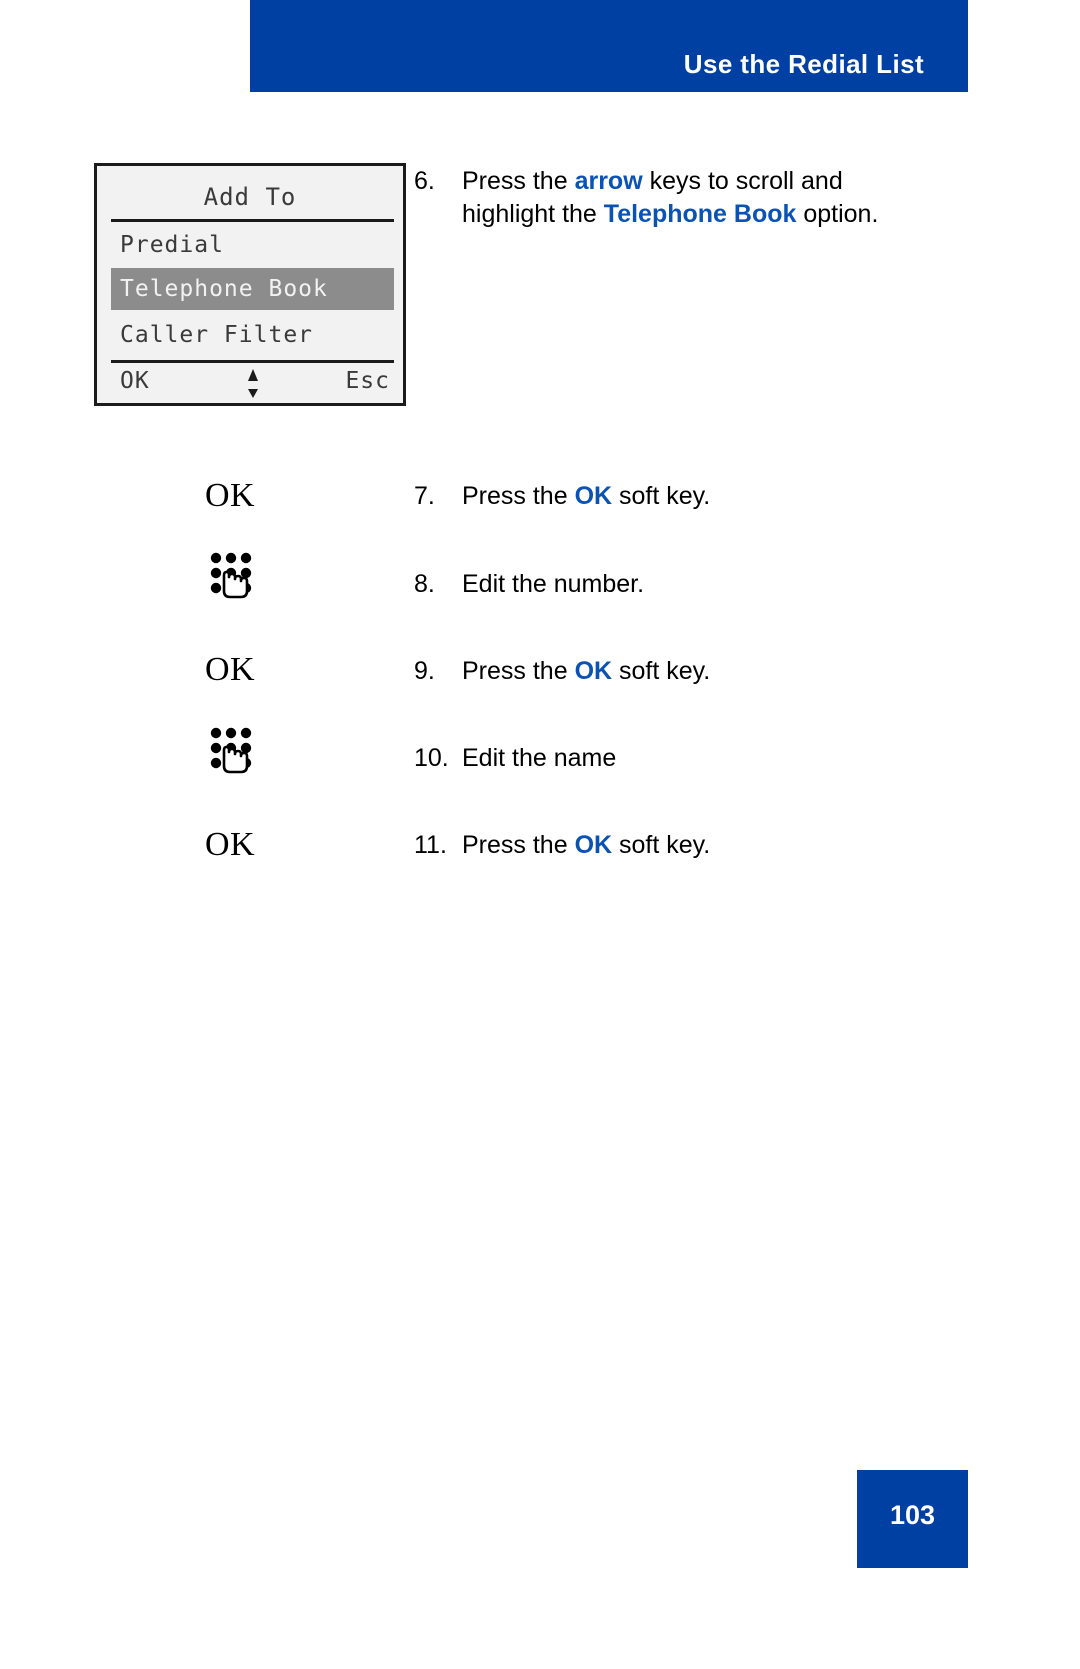 Image resolution: width=1080 pixels, height=1669 pixels. I want to click on up-down-arrow-icon, so click(253, 384).